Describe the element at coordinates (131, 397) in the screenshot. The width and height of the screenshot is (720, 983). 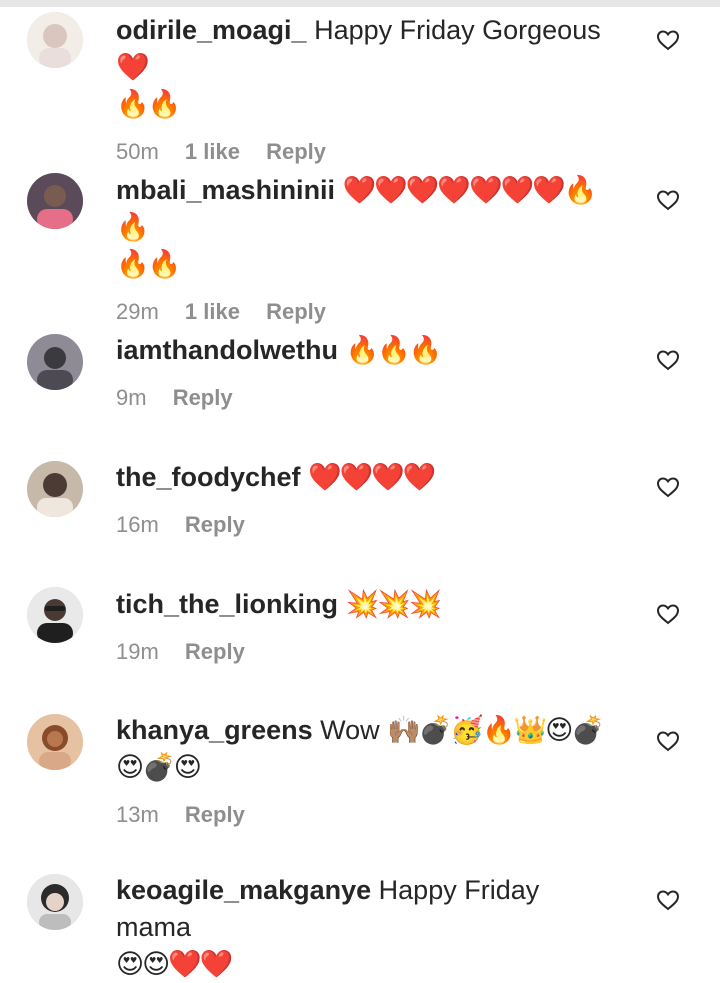
I see `timestamp: 9m` at that location.